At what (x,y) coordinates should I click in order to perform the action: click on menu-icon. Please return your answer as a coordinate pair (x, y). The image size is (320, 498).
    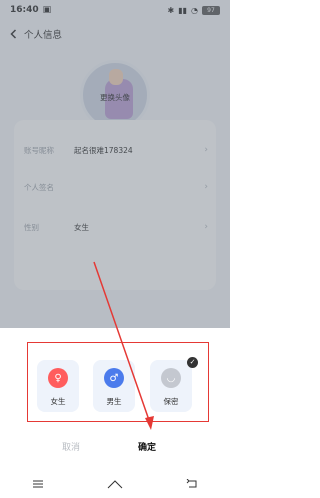
    Looking at the image, I should click on (38, 484).